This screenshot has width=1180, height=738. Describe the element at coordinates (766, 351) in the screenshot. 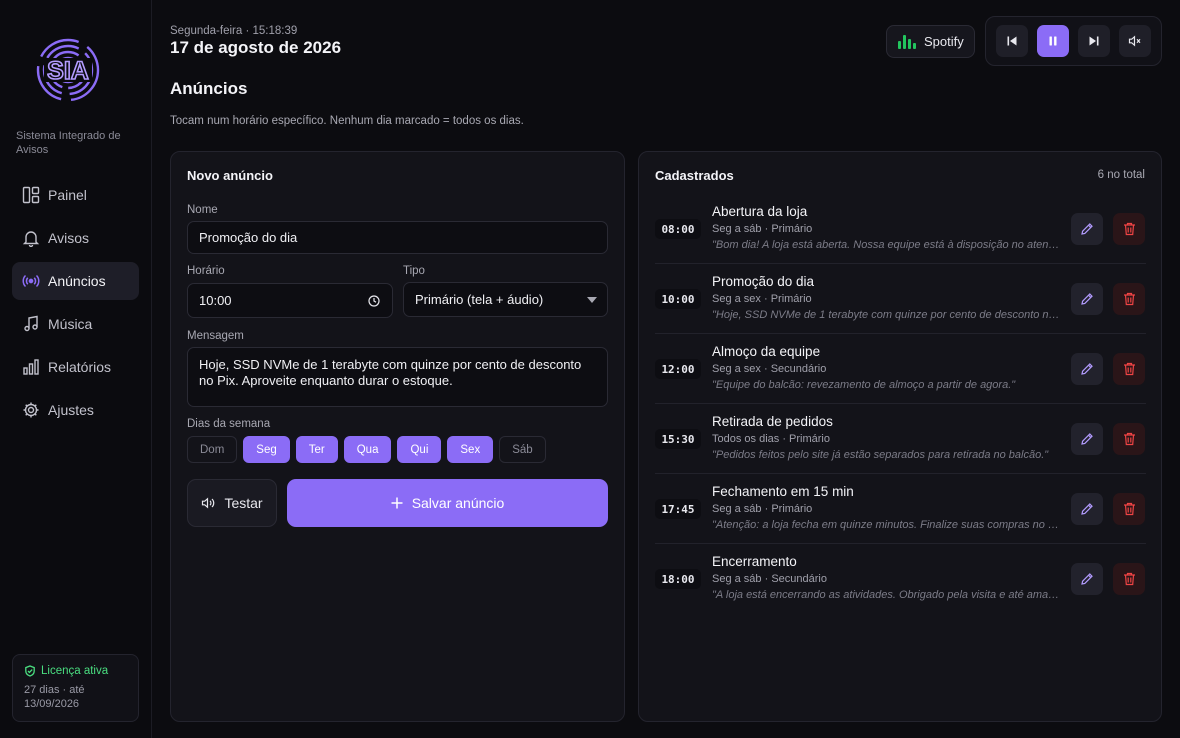

I see `item-title: Almoço da equipe` at that location.